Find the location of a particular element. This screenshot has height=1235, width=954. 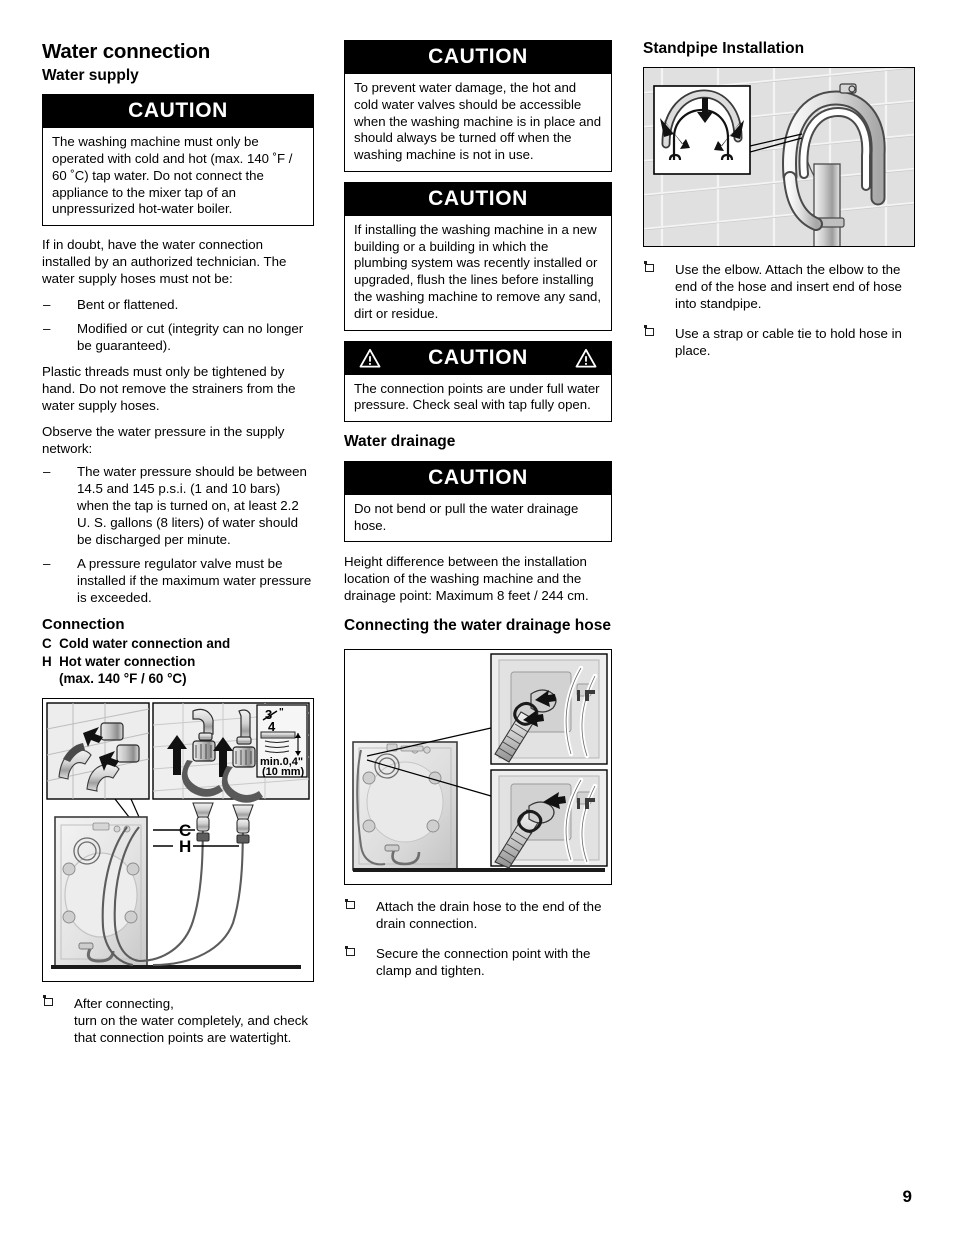

list-item-text: Bent or flattened. is located at coordinates (128, 305).